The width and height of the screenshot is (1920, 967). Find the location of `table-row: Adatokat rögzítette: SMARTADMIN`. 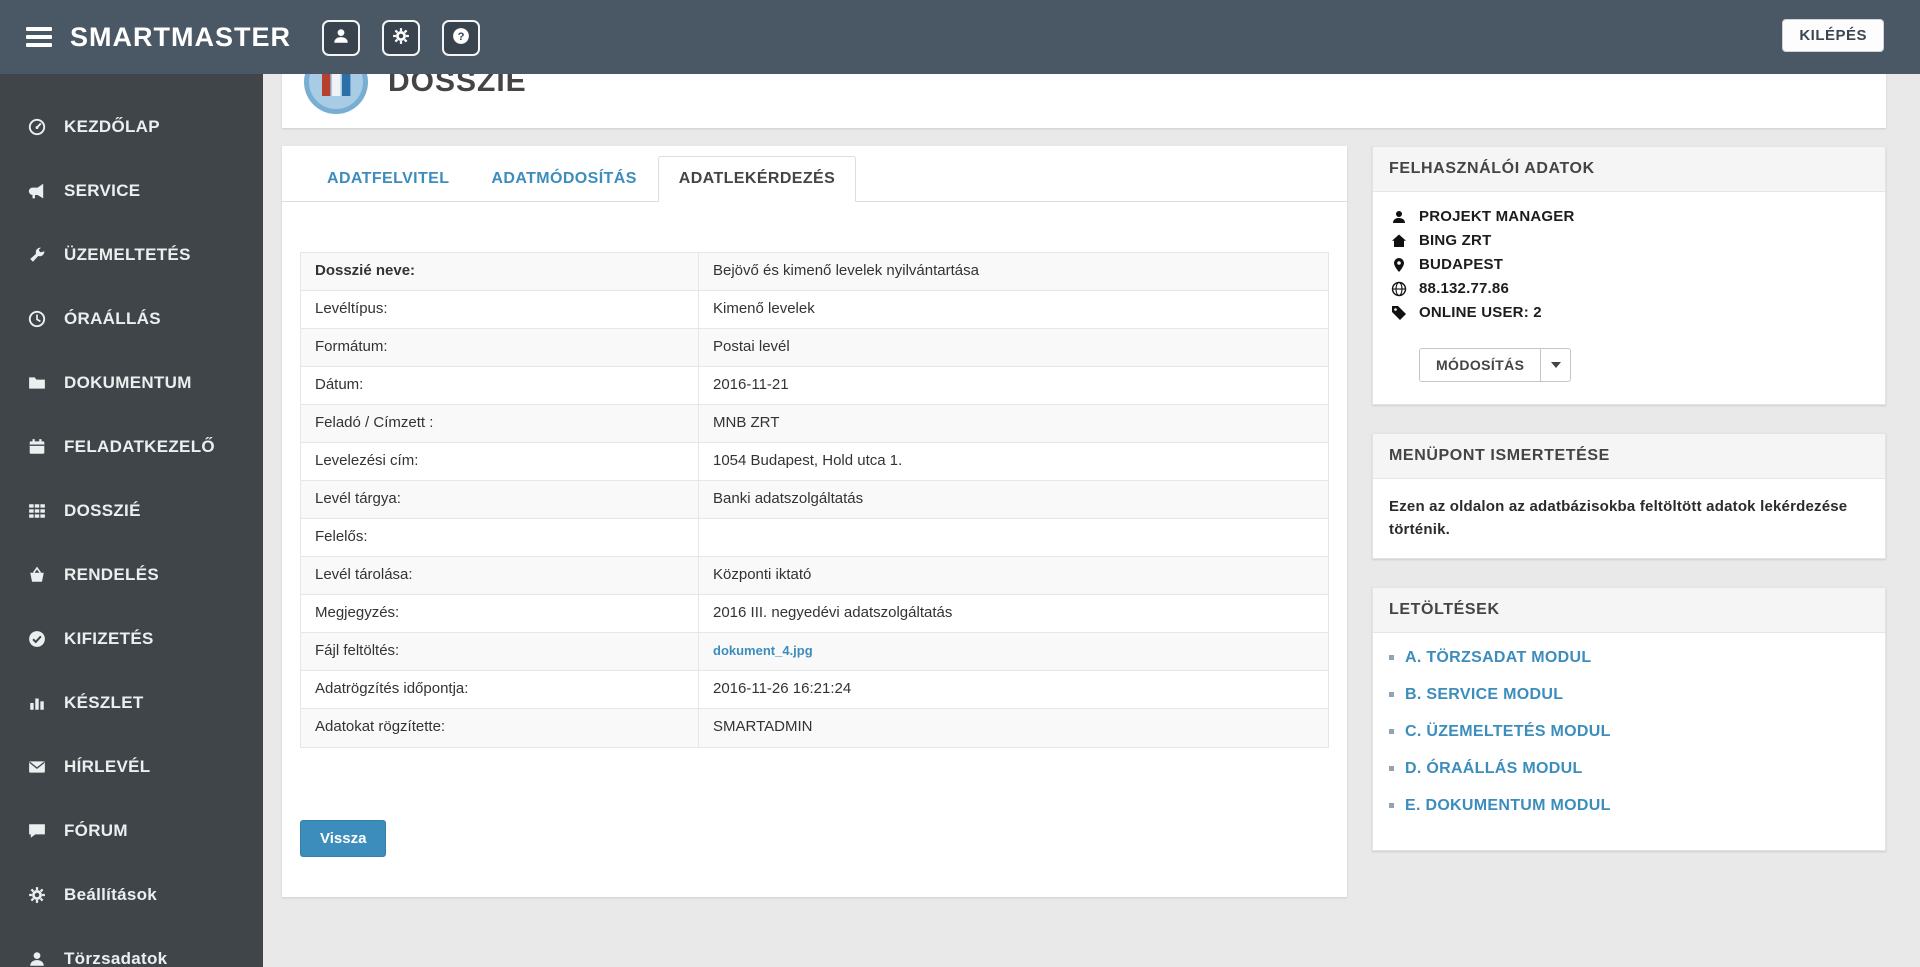

table-row: Adatokat rögzítette: SMARTADMIN is located at coordinates (814, 728).